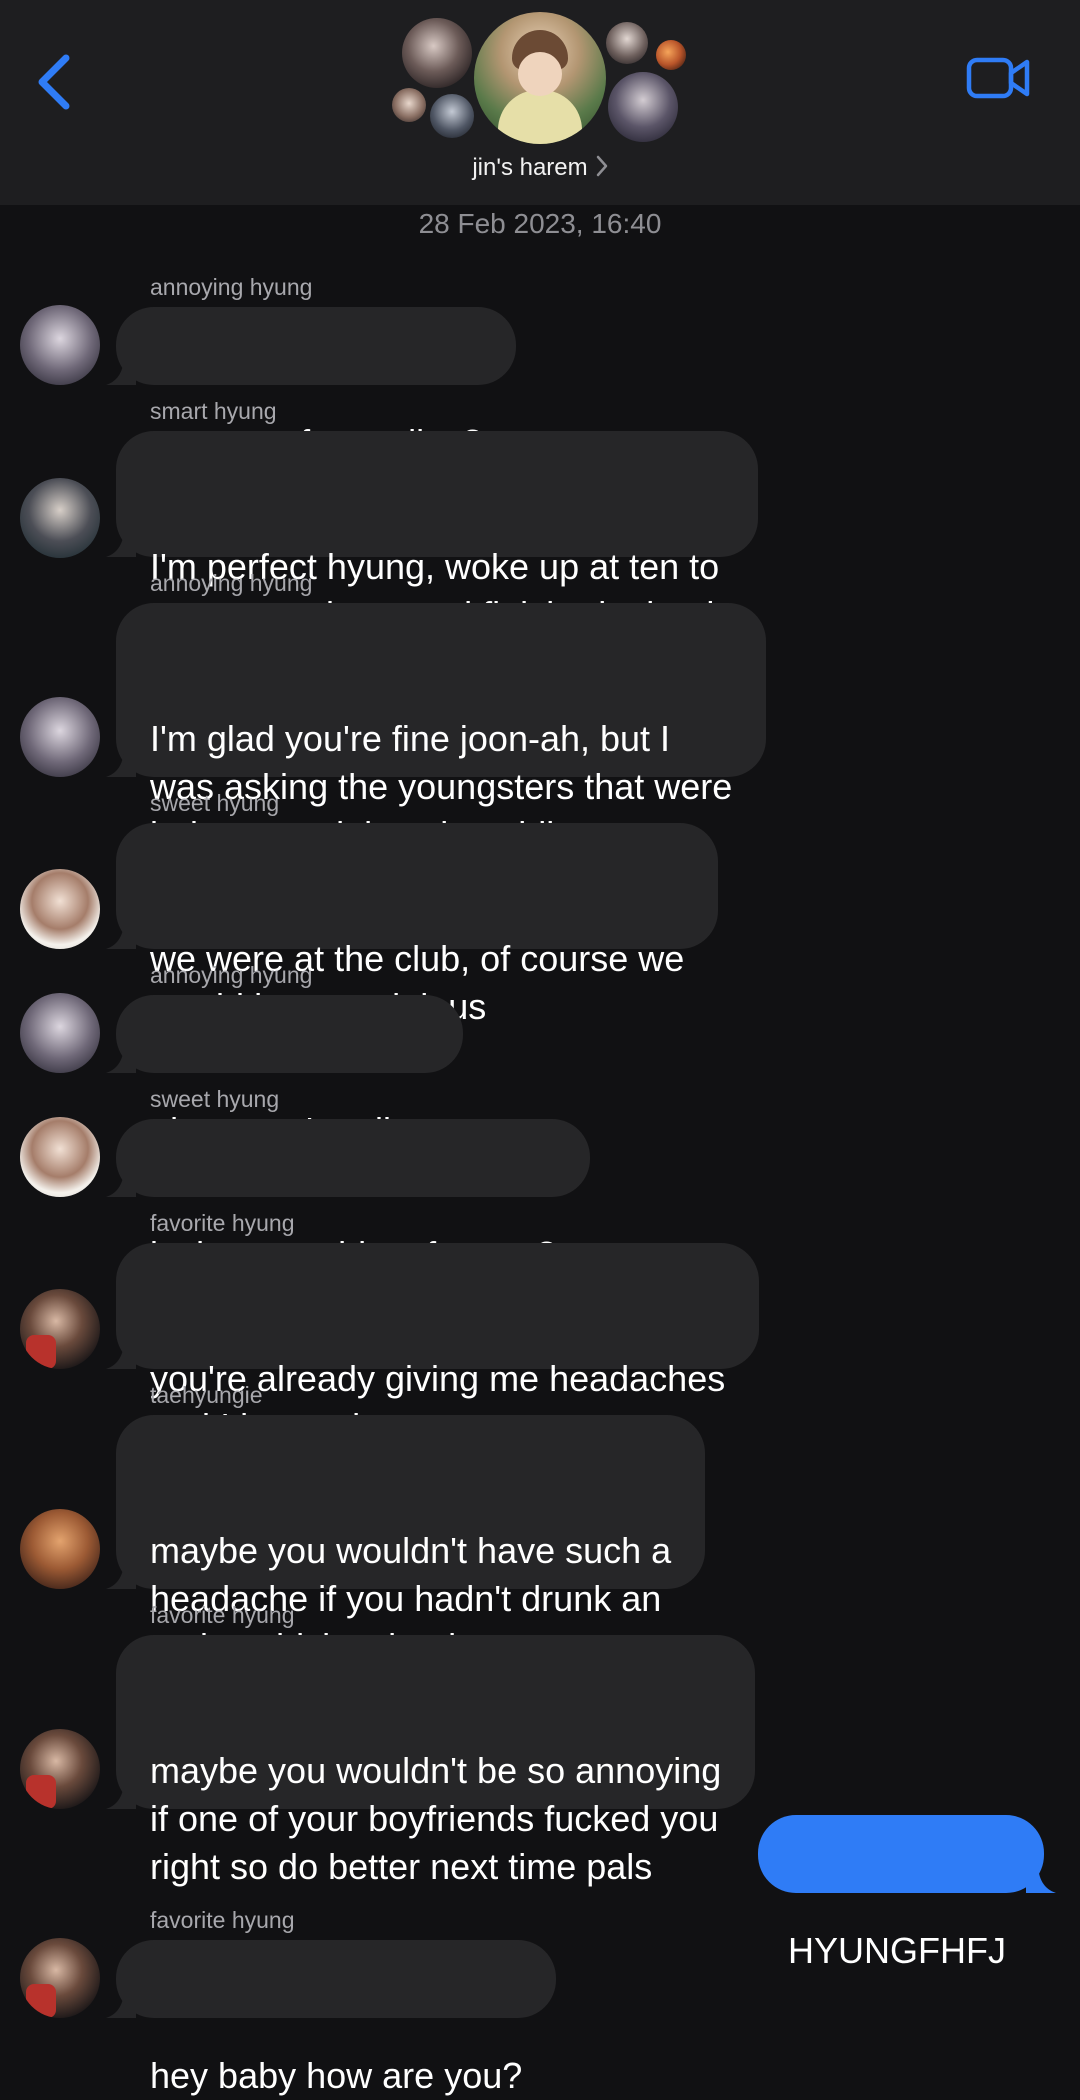 This screenshot has height=2100, width=1080. I want to click on group-name-label: jin's harem, so click(530, 167).